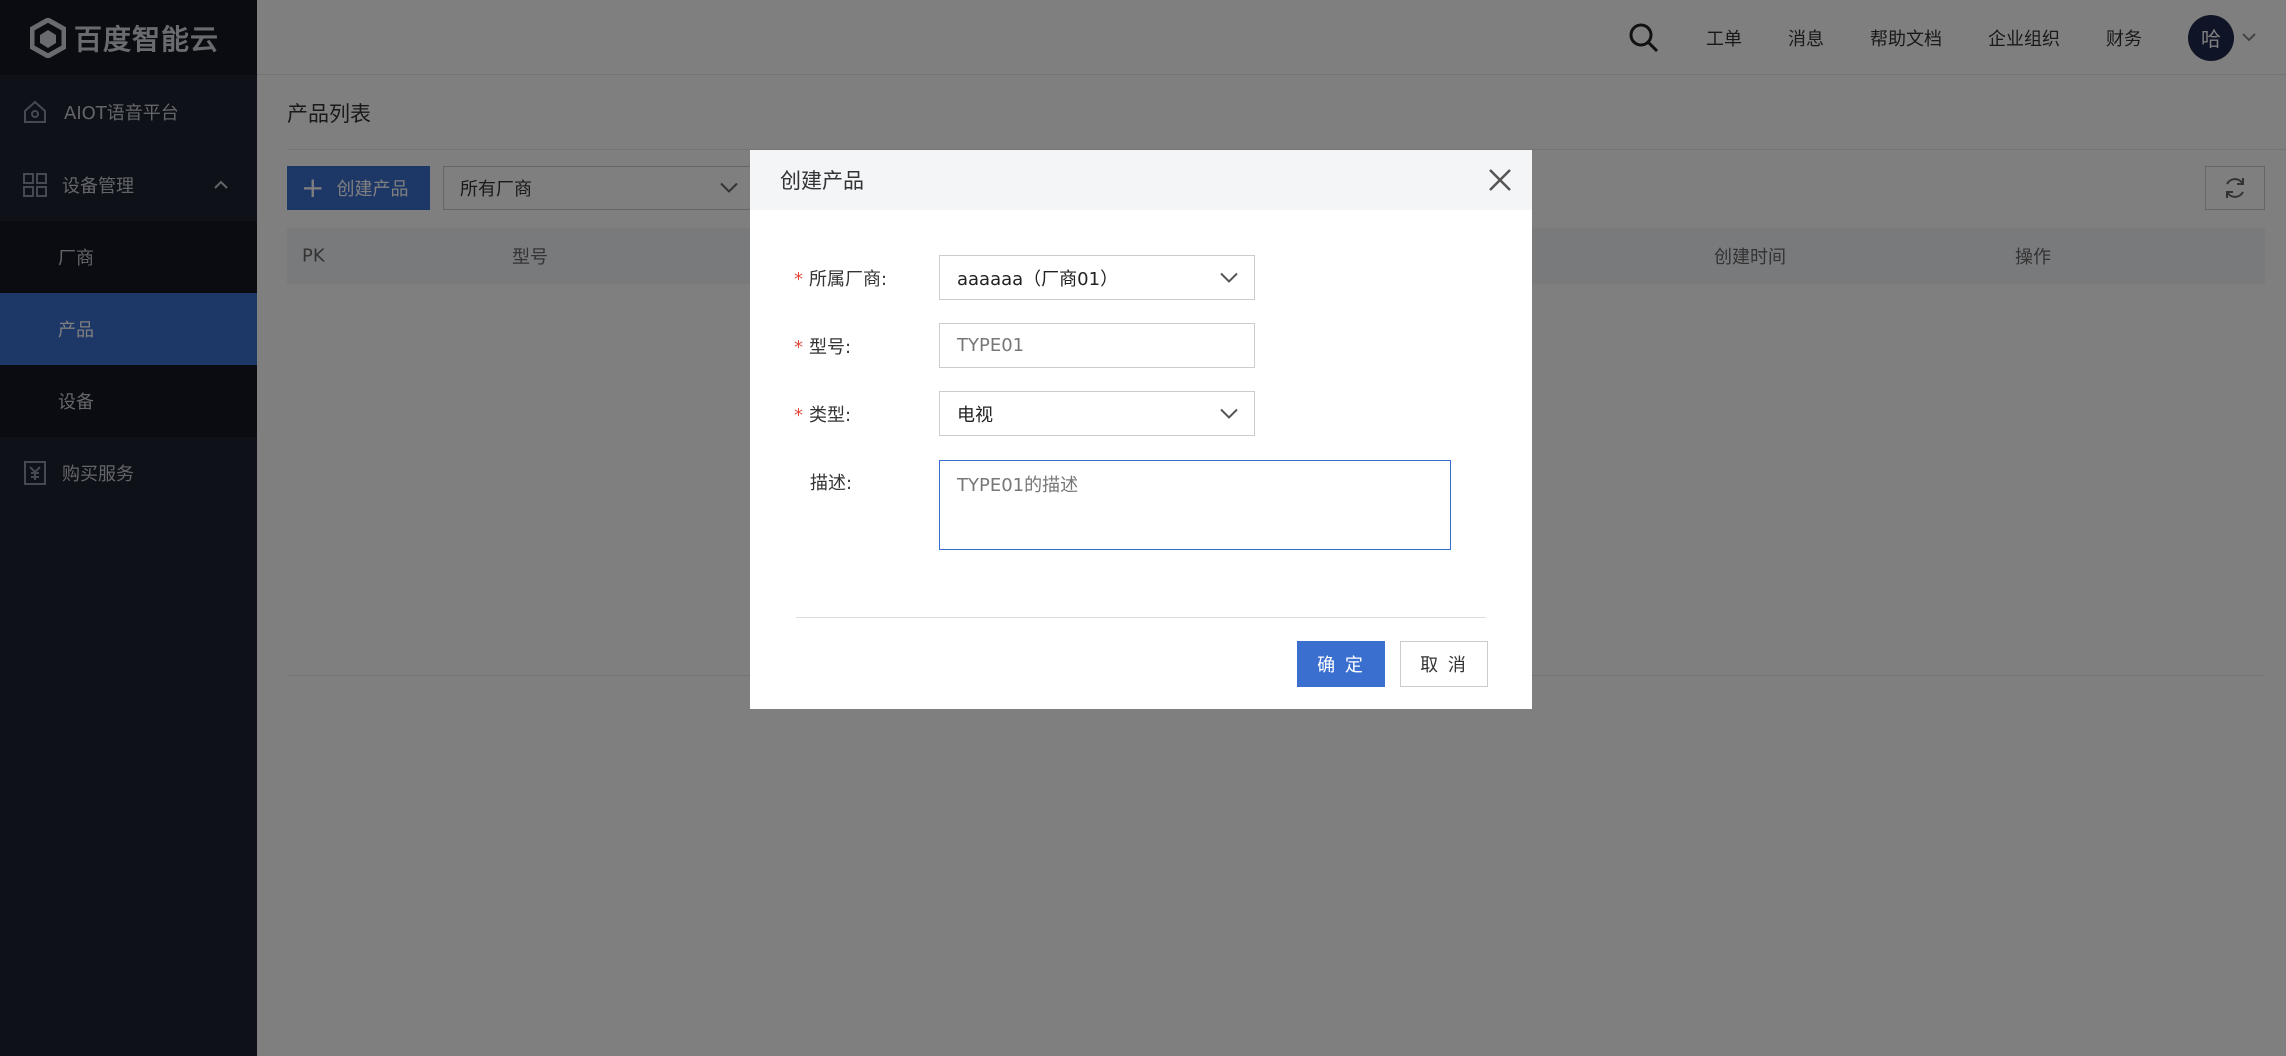  Describe the element at coordinates (823, 415) in the screenshot. I see `type-field-label: * 类型:` at that location.